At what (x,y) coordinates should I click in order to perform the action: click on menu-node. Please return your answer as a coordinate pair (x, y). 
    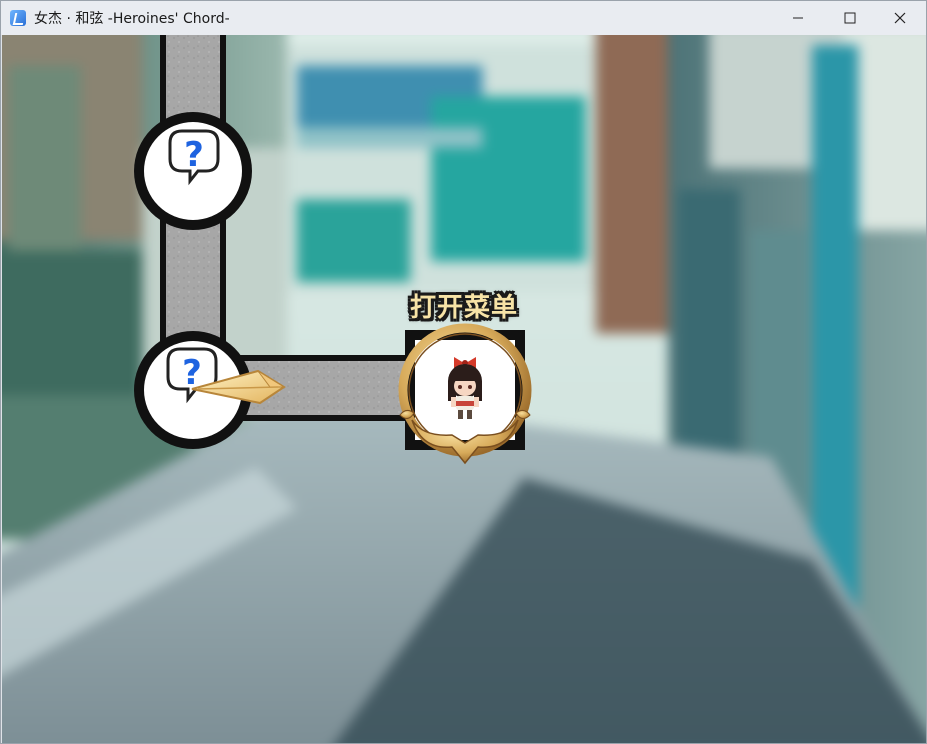
    Looking at the image, I should click on (465, 394).